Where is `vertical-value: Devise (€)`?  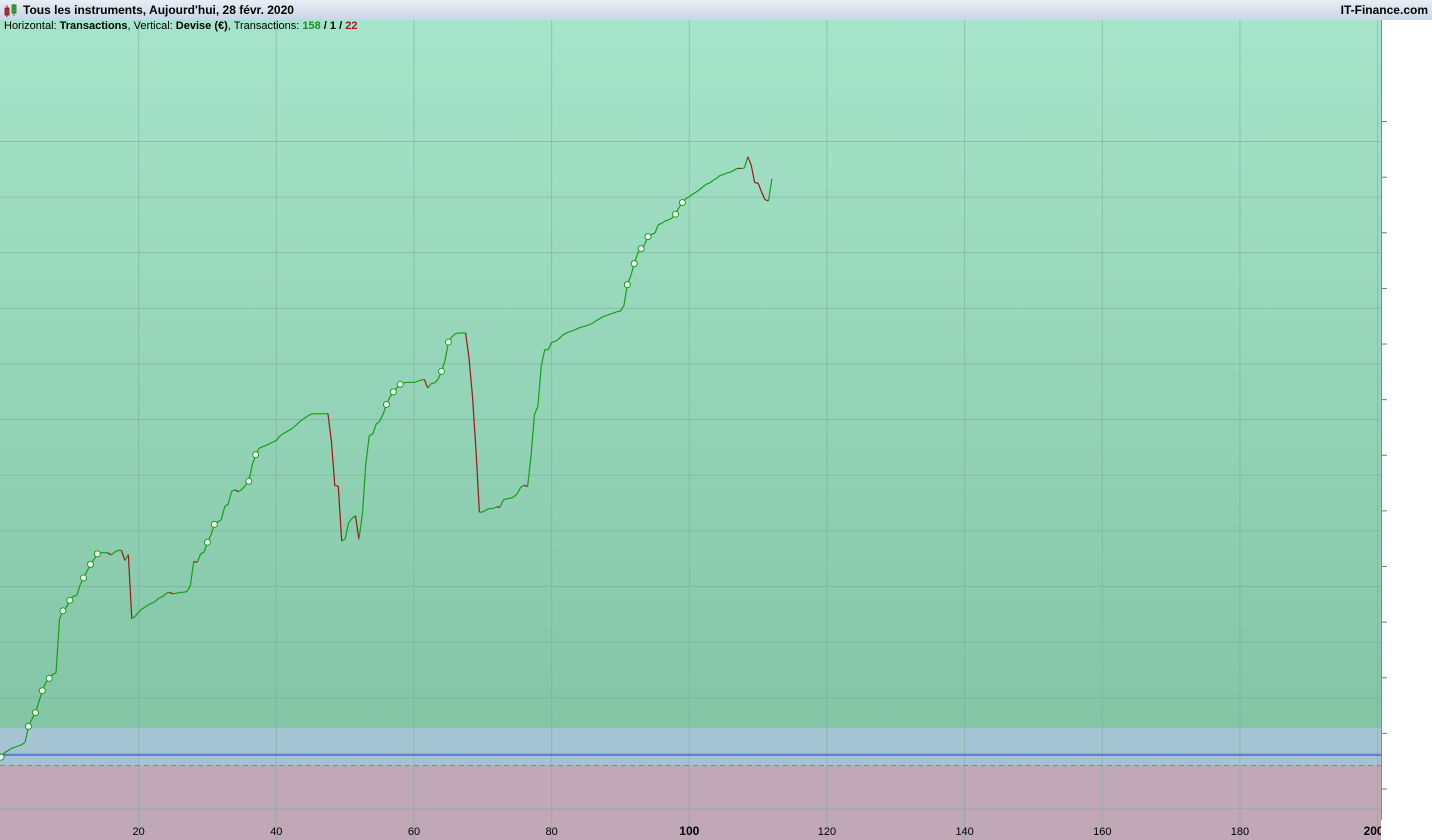 vertical-value: Devise (€) is located at coordinates (201, 26).